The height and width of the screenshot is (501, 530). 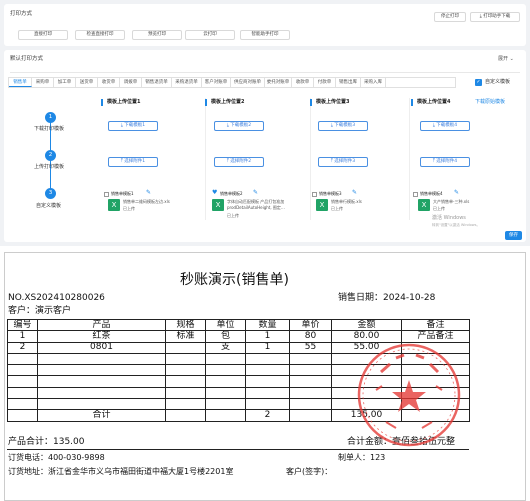 I want to click on table-cell: 标准, so click(x=185, y=336).